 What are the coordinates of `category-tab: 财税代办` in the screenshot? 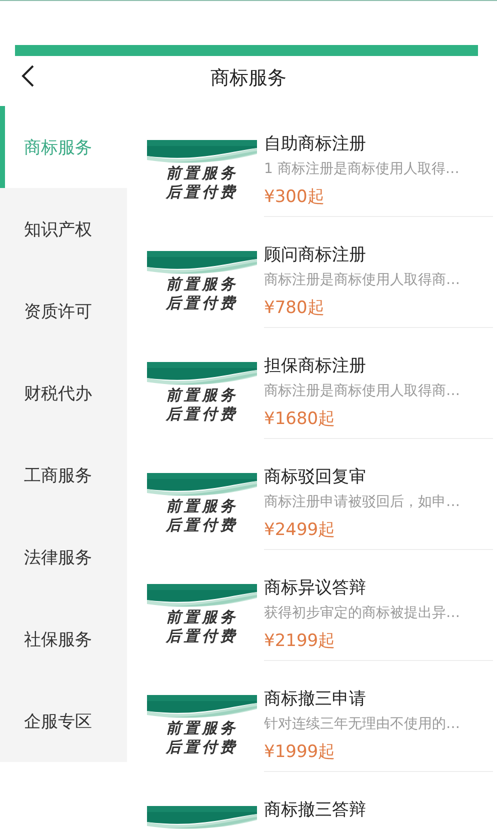 It's located at (63, 393).